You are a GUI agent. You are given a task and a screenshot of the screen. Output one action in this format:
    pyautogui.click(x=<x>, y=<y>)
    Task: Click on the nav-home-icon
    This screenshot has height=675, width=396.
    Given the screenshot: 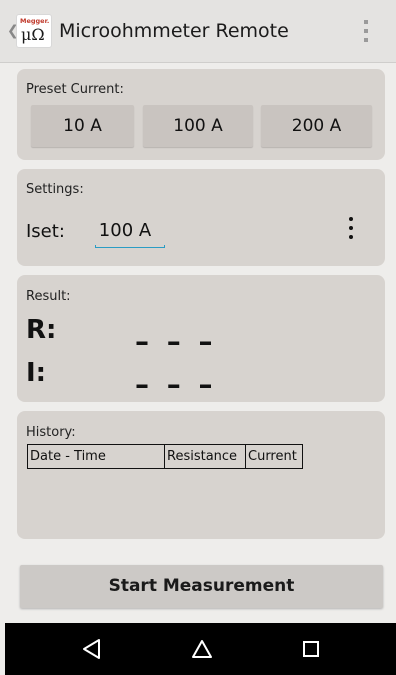 What is the action you would take?
    pyautogui.click(x=202, y=649)
    